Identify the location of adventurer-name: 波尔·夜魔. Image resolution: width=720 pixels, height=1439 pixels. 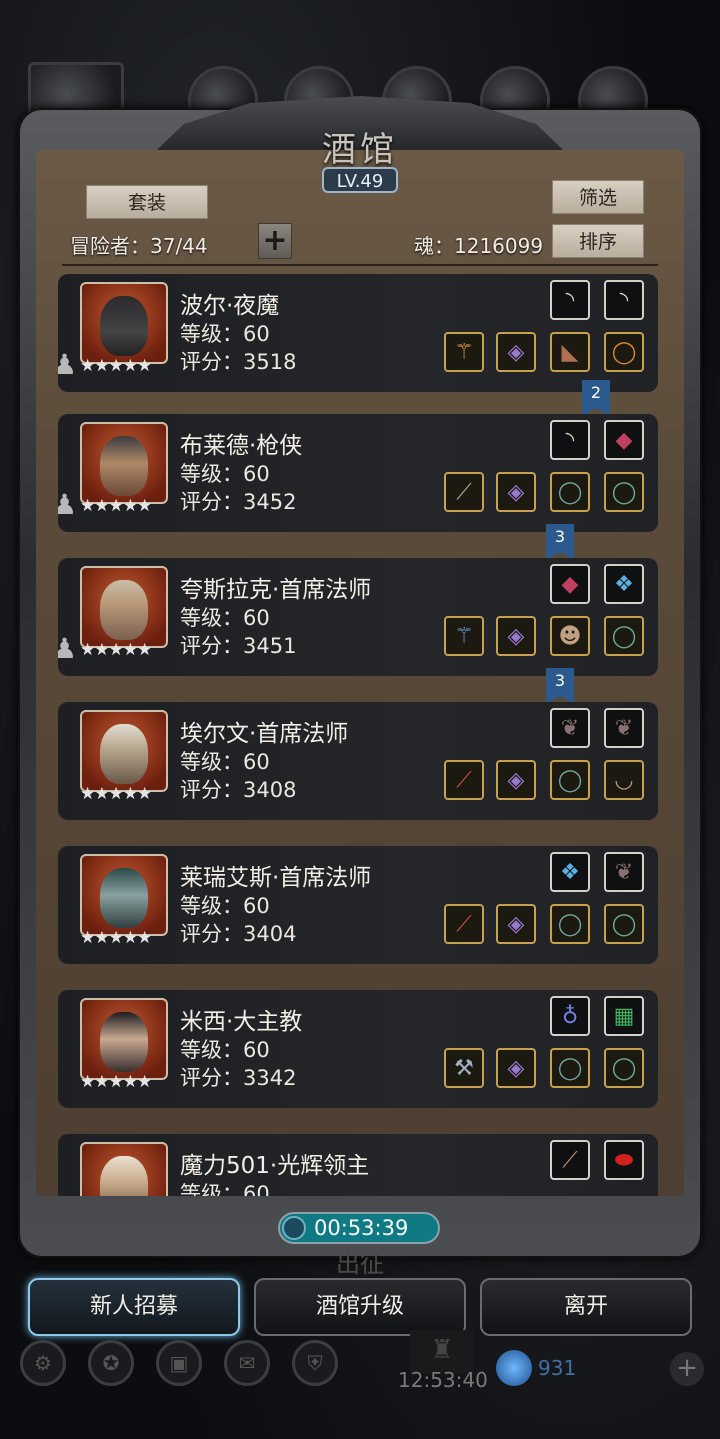
(230, 306).